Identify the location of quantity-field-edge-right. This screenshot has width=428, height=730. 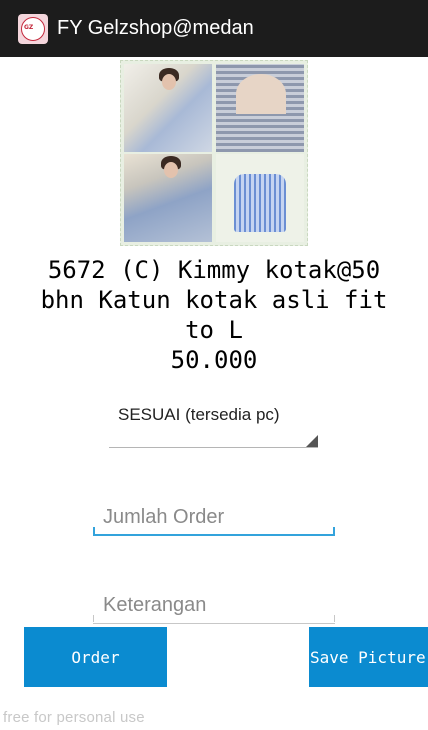
(334, 531).